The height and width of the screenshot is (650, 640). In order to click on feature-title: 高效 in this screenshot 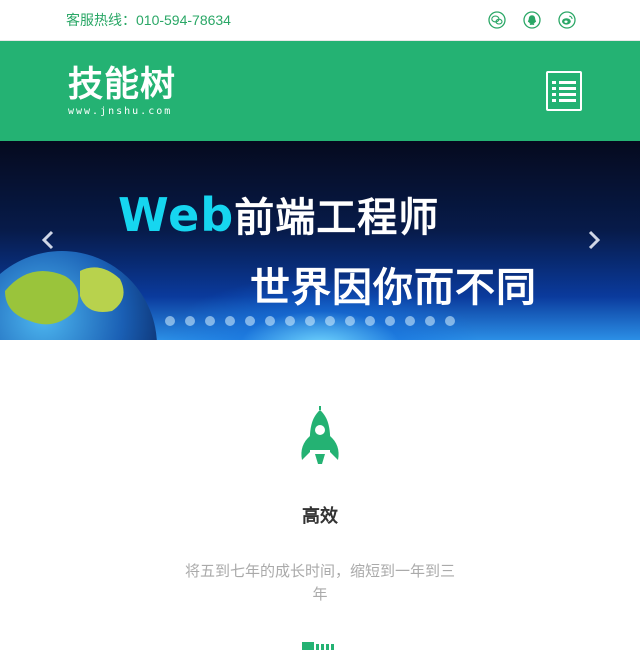, I will do `click(320, 516)`.